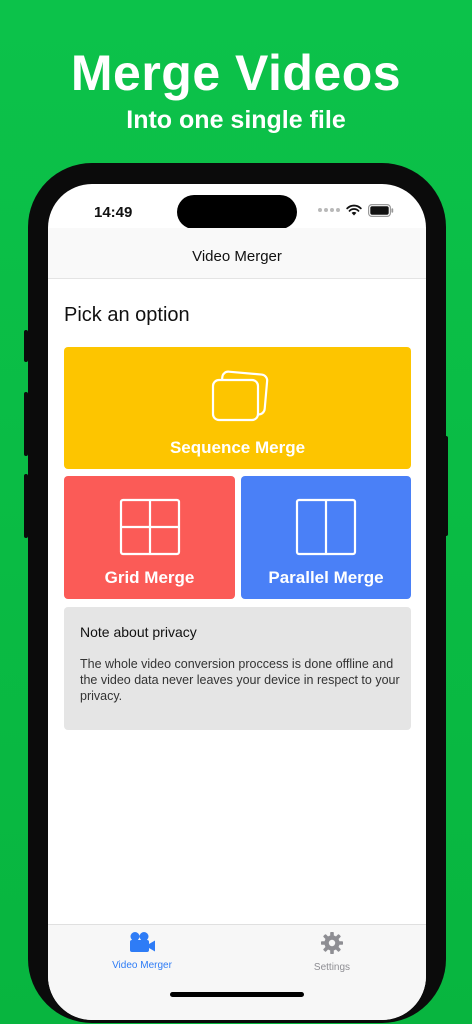  I want to click on split-columns-icon, so click(326, 527).